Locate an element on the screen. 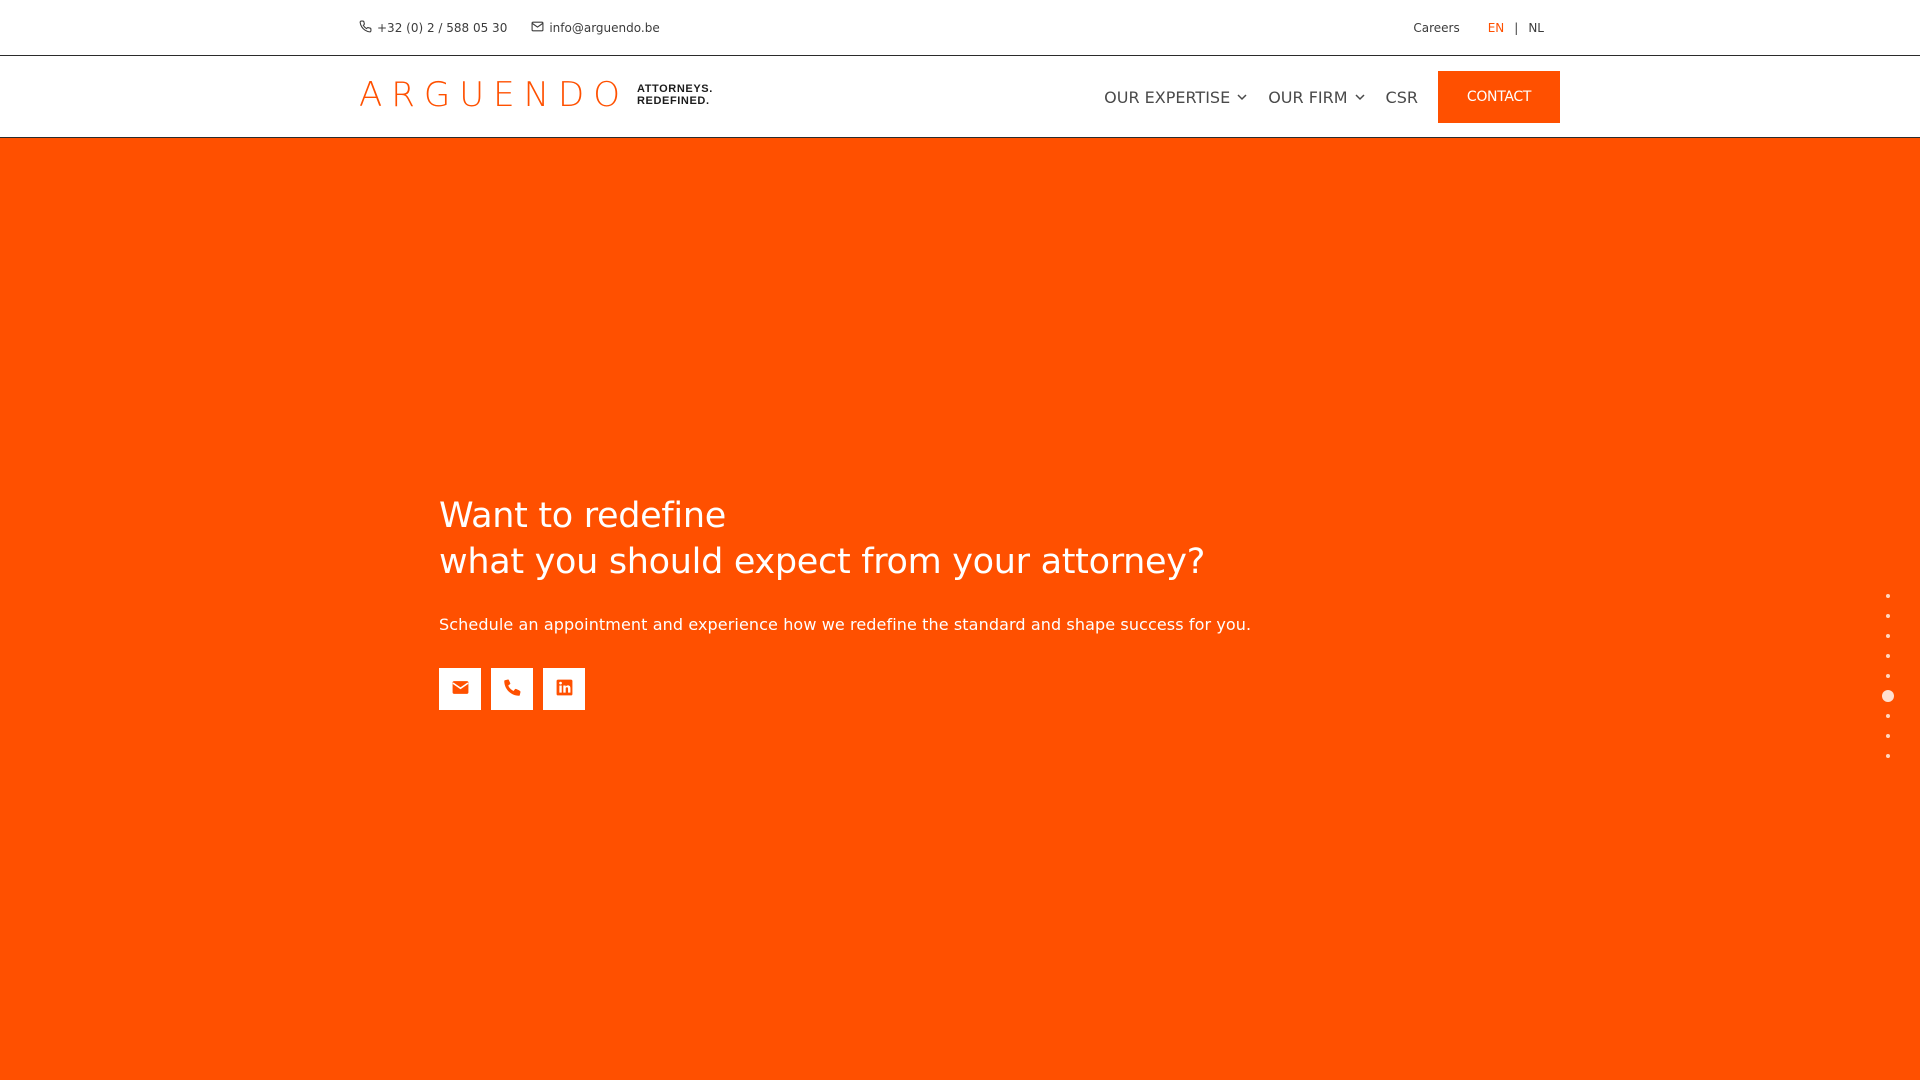  linkedin-button is located at coordinates (564, 689).